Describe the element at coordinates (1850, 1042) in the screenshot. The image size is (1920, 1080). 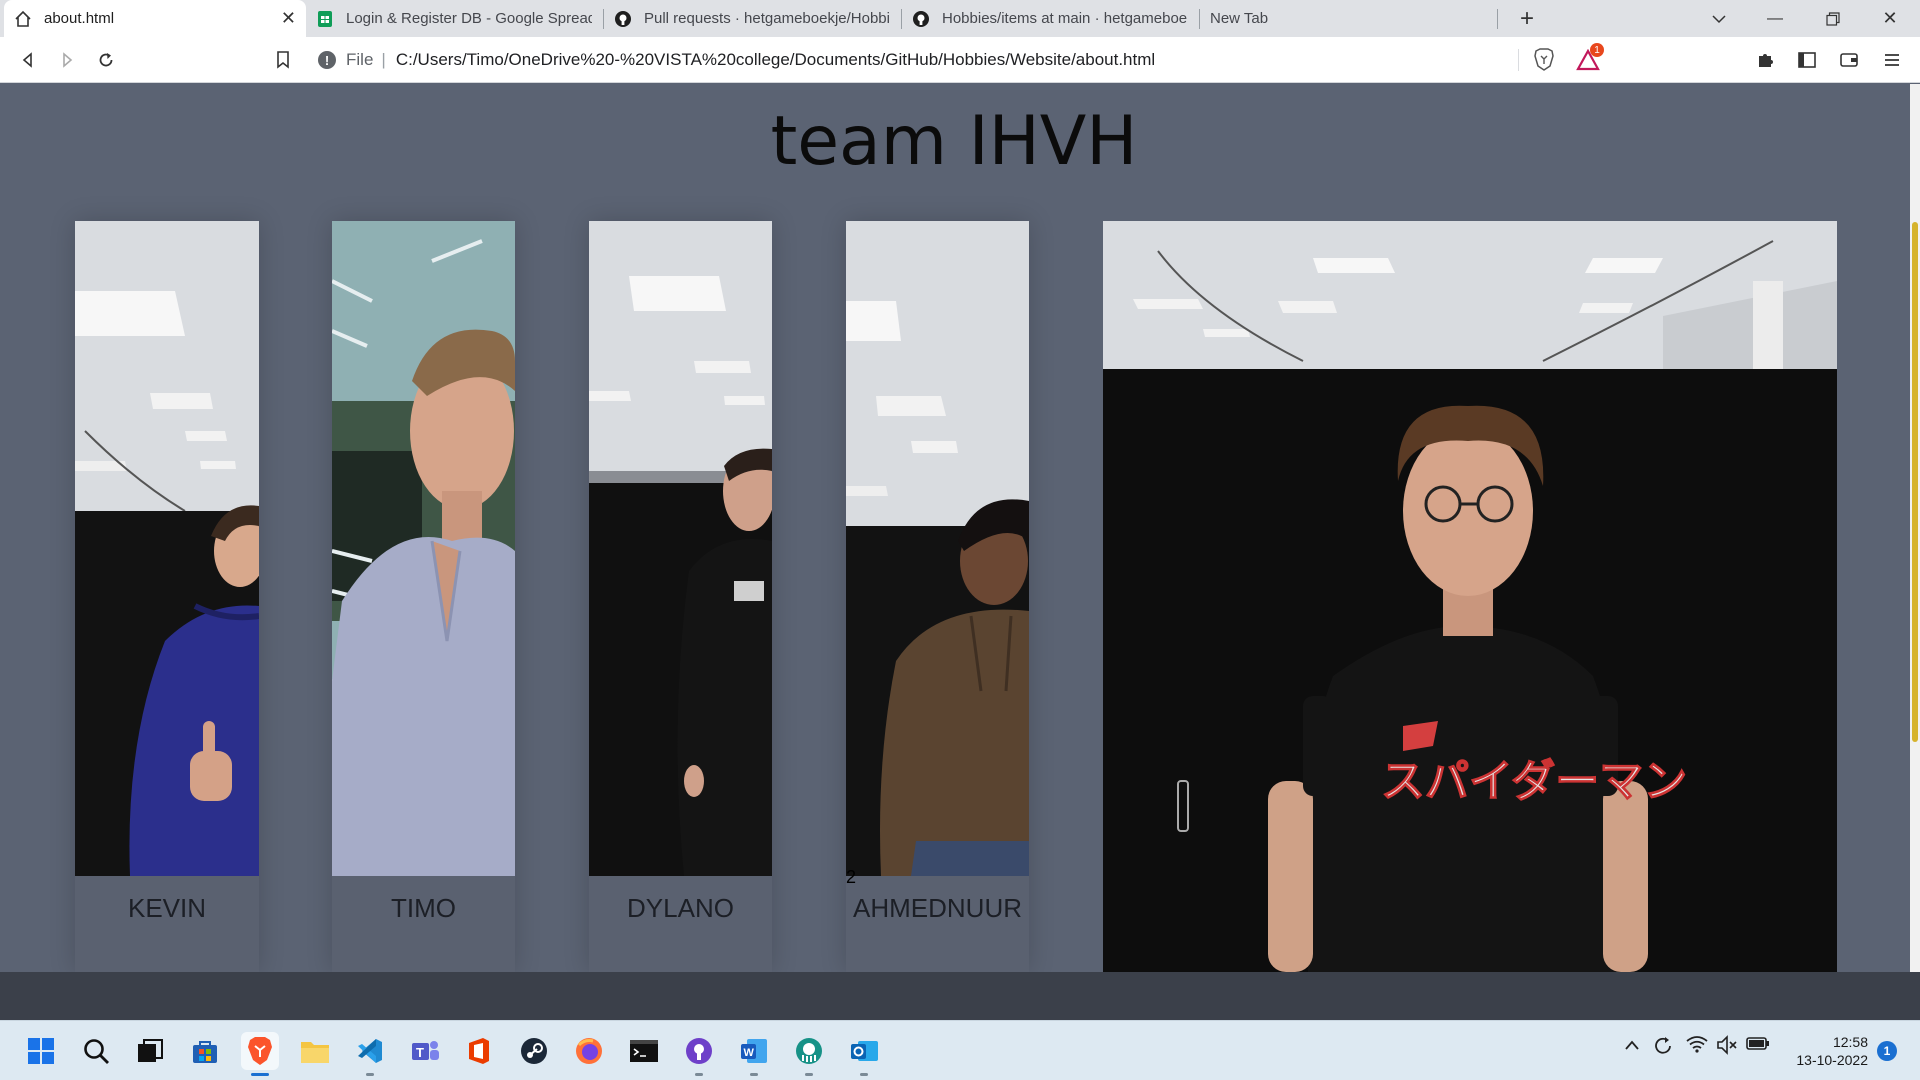
I see `clock-time: 12:58` at that location.